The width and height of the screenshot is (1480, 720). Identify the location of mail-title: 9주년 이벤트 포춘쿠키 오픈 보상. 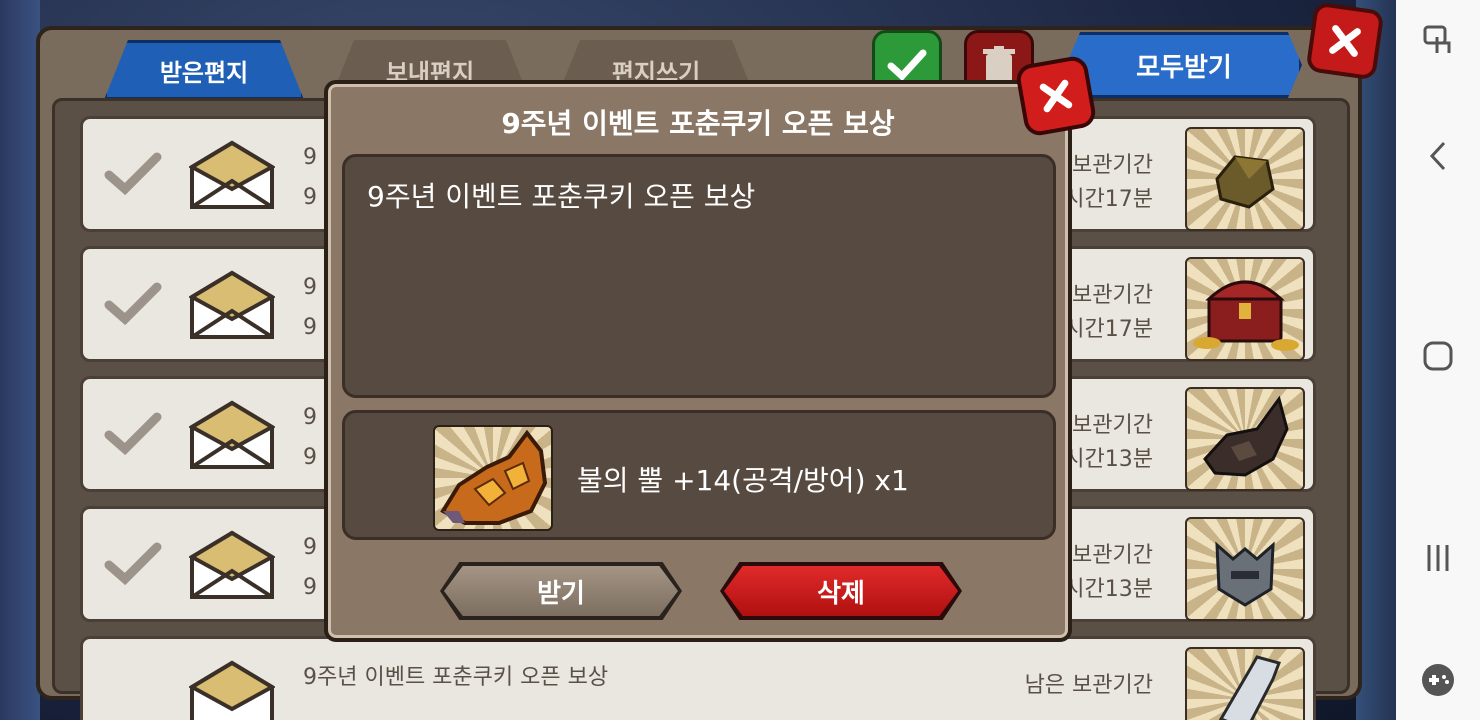
(456, 677).